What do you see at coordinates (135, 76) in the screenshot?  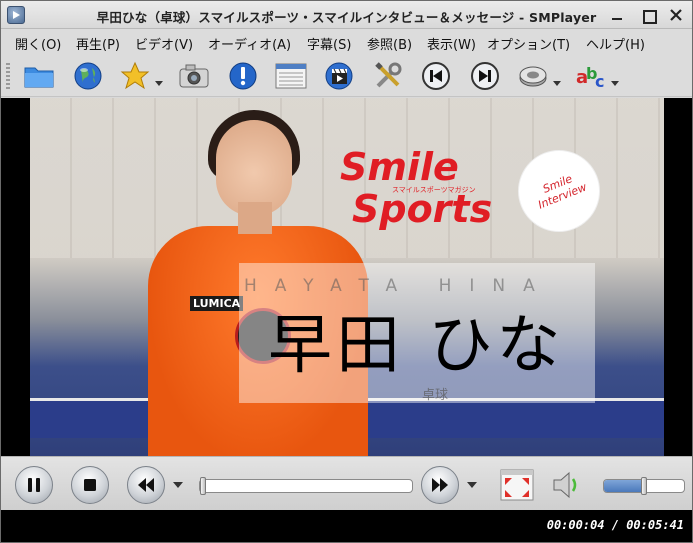 I see `star-favorites-icon` at bounding box center [135, 76].